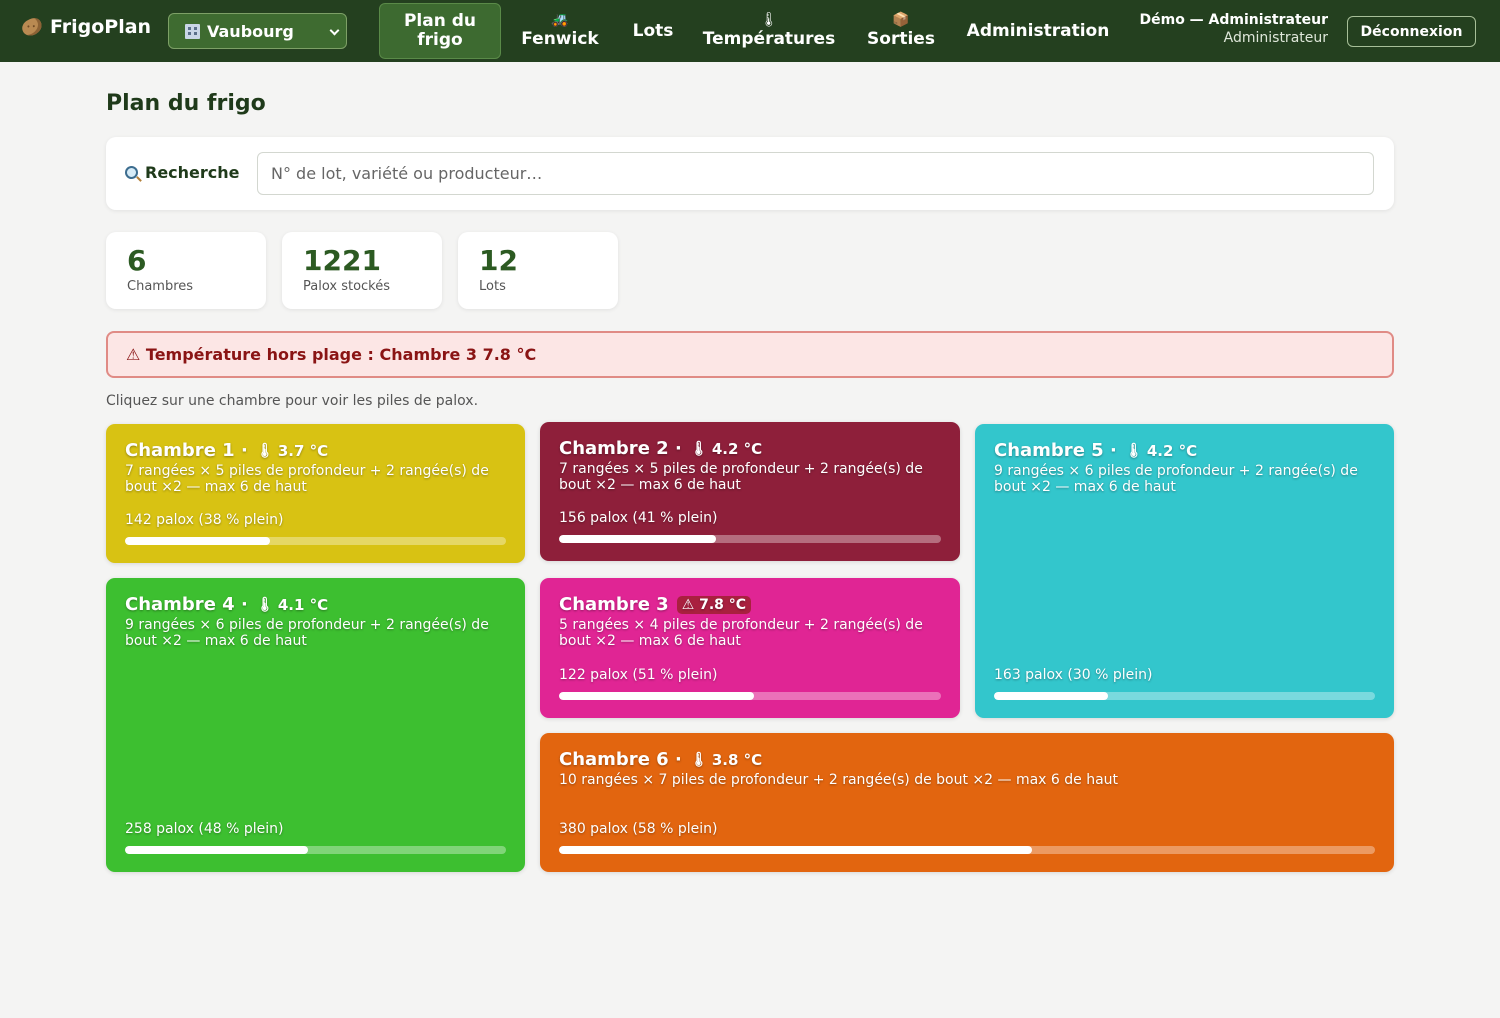 Image resolution: width=1500 pixels, height=1018 pixels. Describe the element at coordinates (614, 448) in the screenshot. I see `chamber-name: Chambre 2` at that location.